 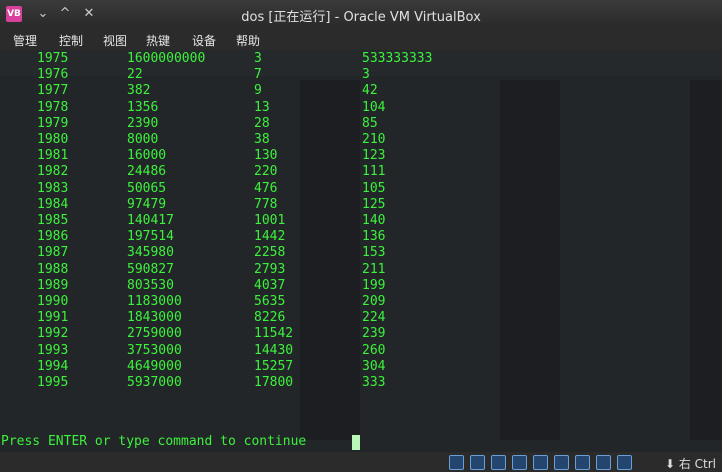 I want to click on terminal-cell: 2390, so click(x=143, y=123).